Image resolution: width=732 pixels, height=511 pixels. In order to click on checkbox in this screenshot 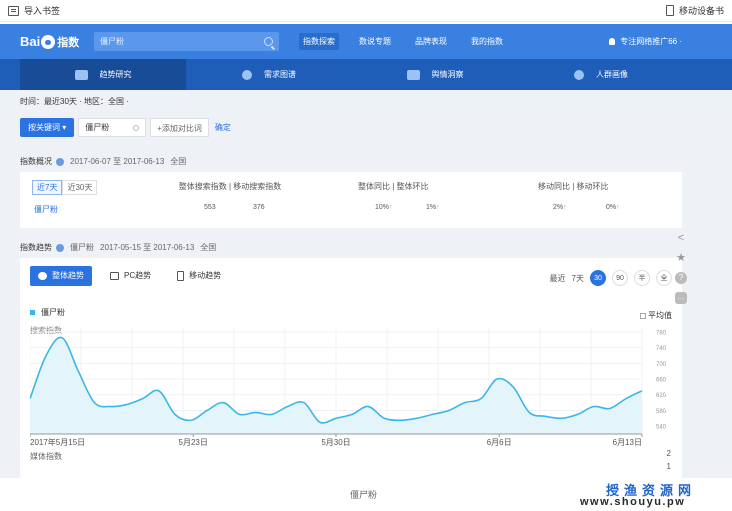, I will do `click(643, 315)`.